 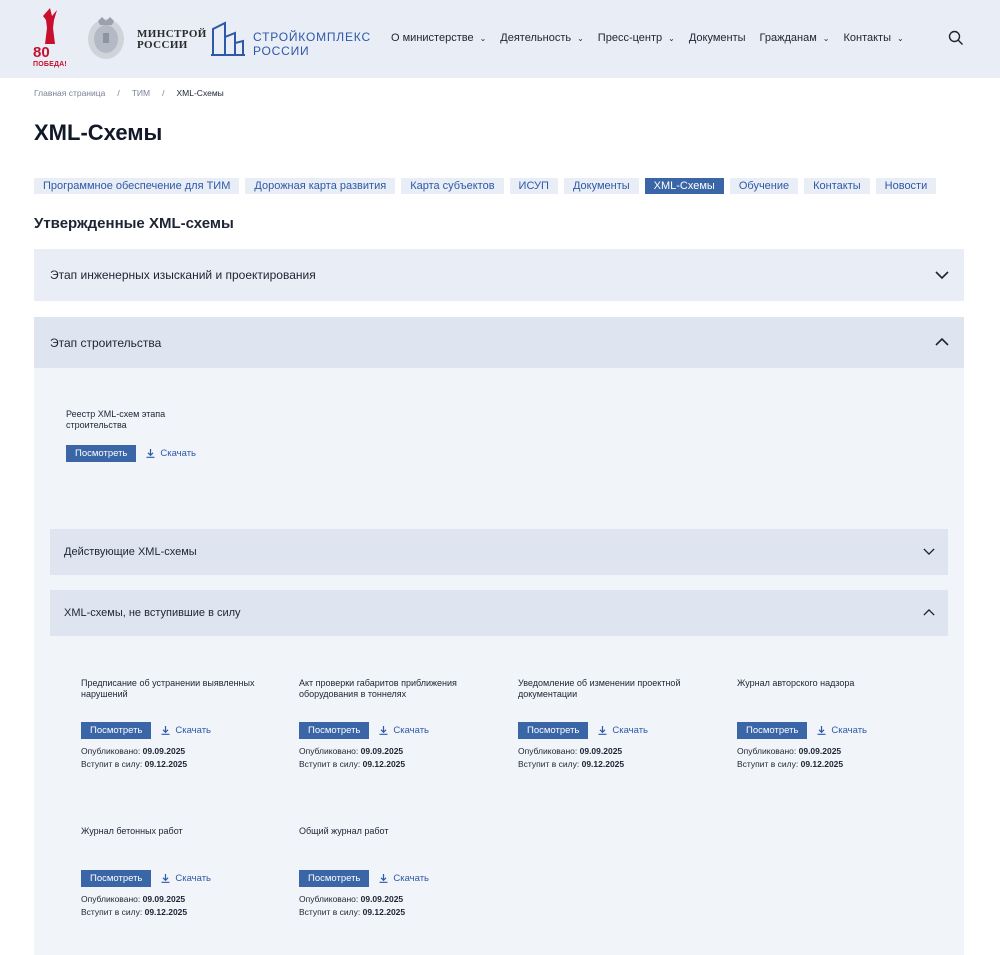 I want to click on nav-item-citizens: Гражданам ⌄, so click(x=795, y=38).